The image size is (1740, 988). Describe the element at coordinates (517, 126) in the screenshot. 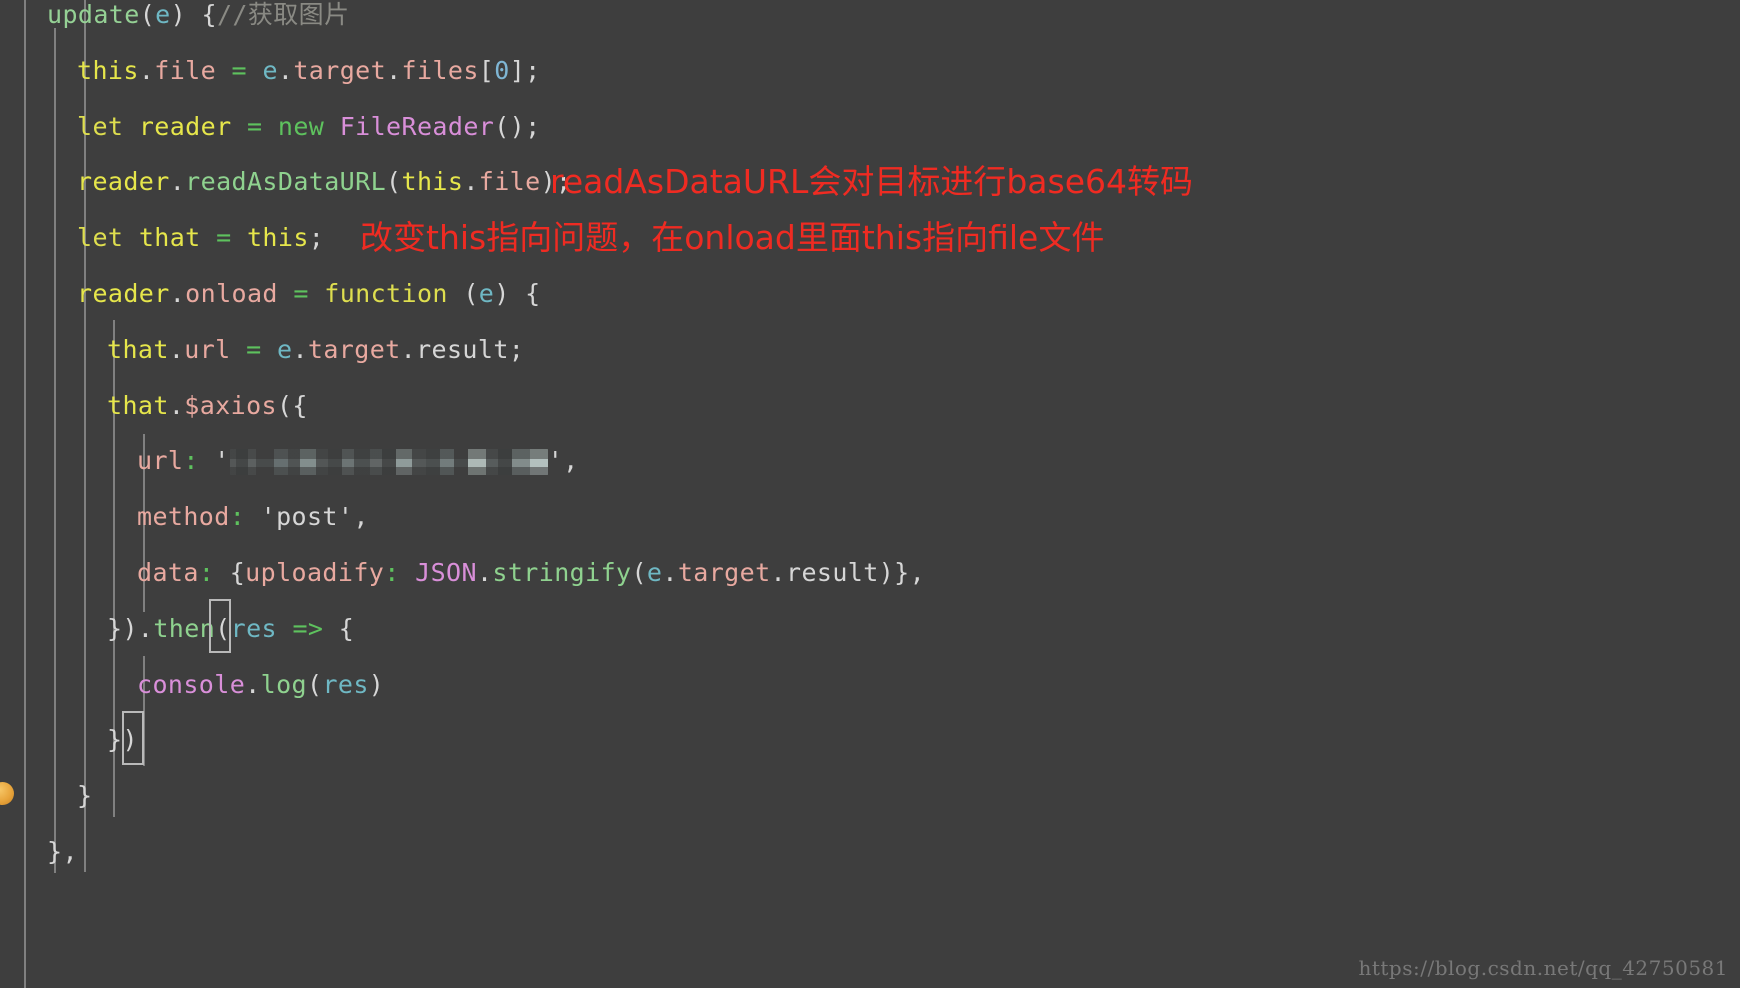

I see `code-token: ();` at that location.